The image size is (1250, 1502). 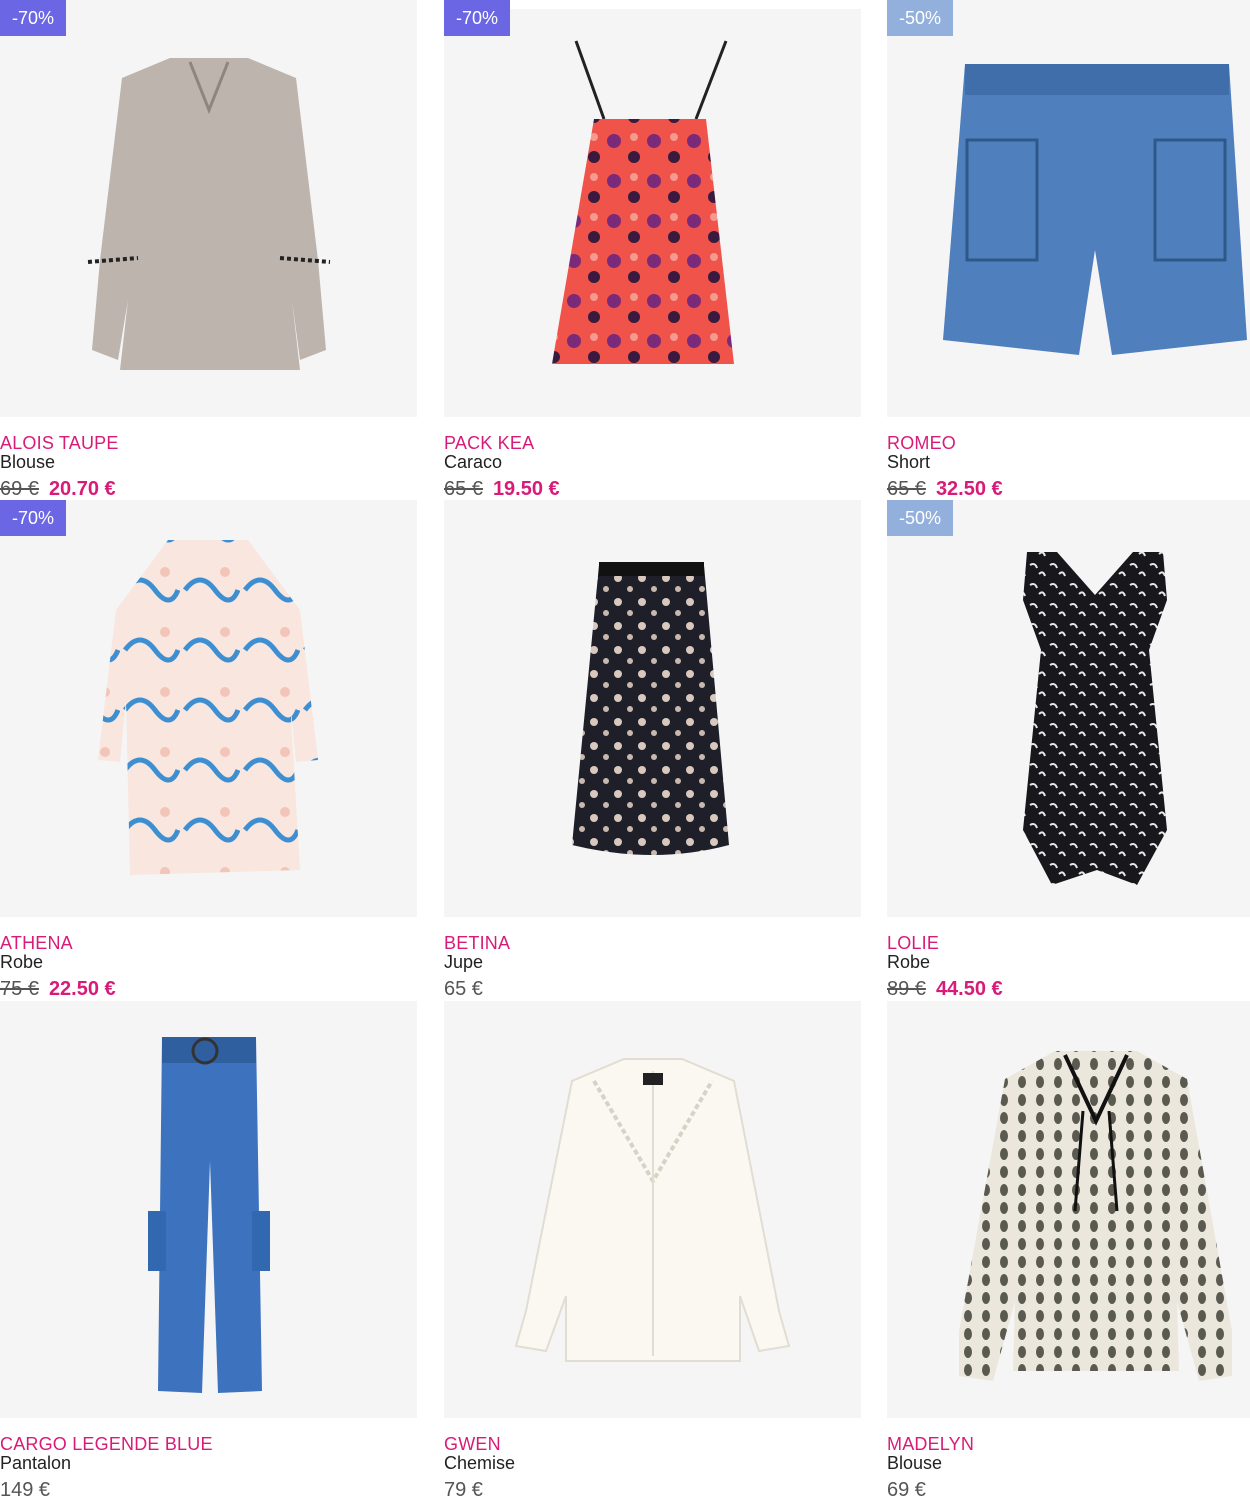 I want to click on price-row: 149 €, so click(x=25, y=1490).